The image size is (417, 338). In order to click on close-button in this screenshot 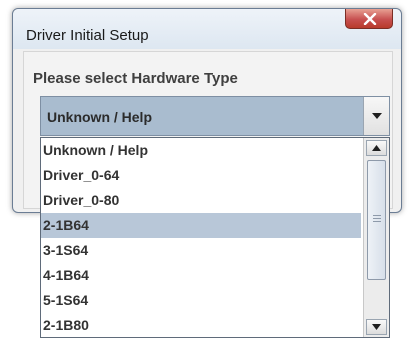, I will do `click(369, 19)`.